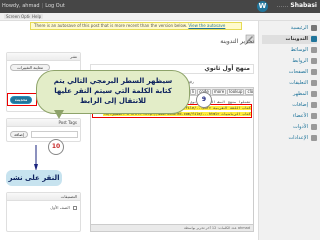  I want to click on step-9-badge: 9, so click(204, 100).